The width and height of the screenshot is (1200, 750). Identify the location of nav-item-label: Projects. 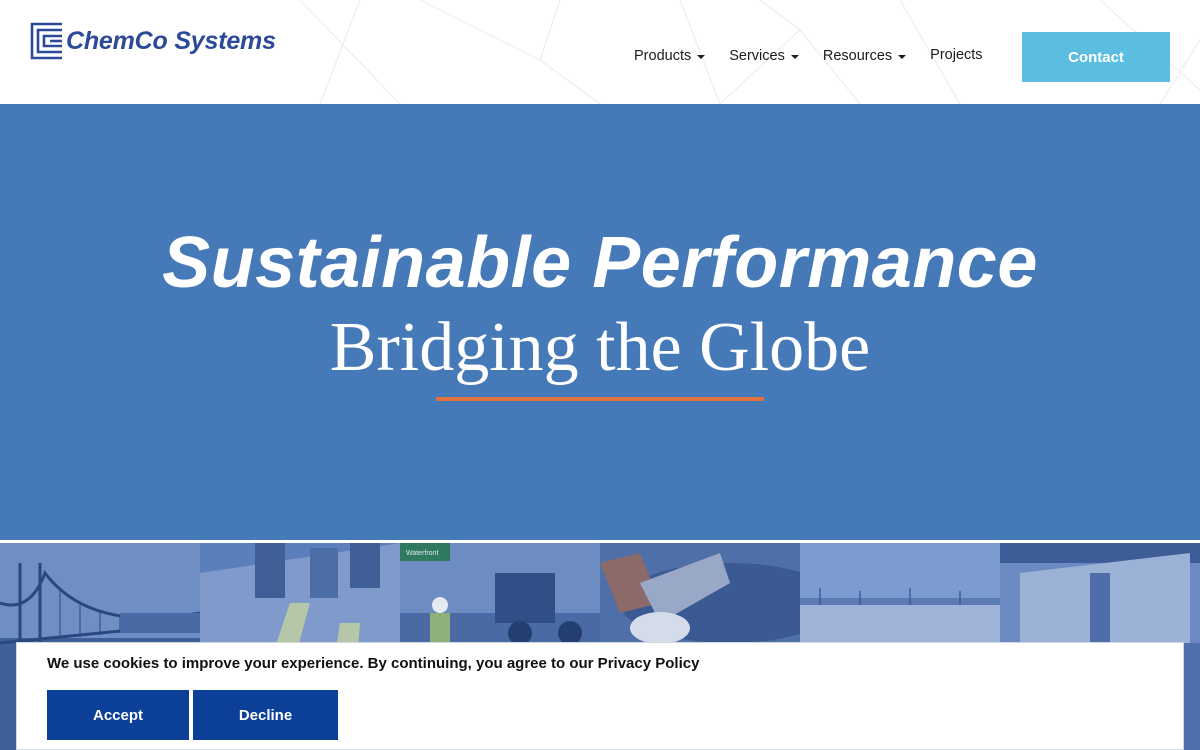
(956, 55).